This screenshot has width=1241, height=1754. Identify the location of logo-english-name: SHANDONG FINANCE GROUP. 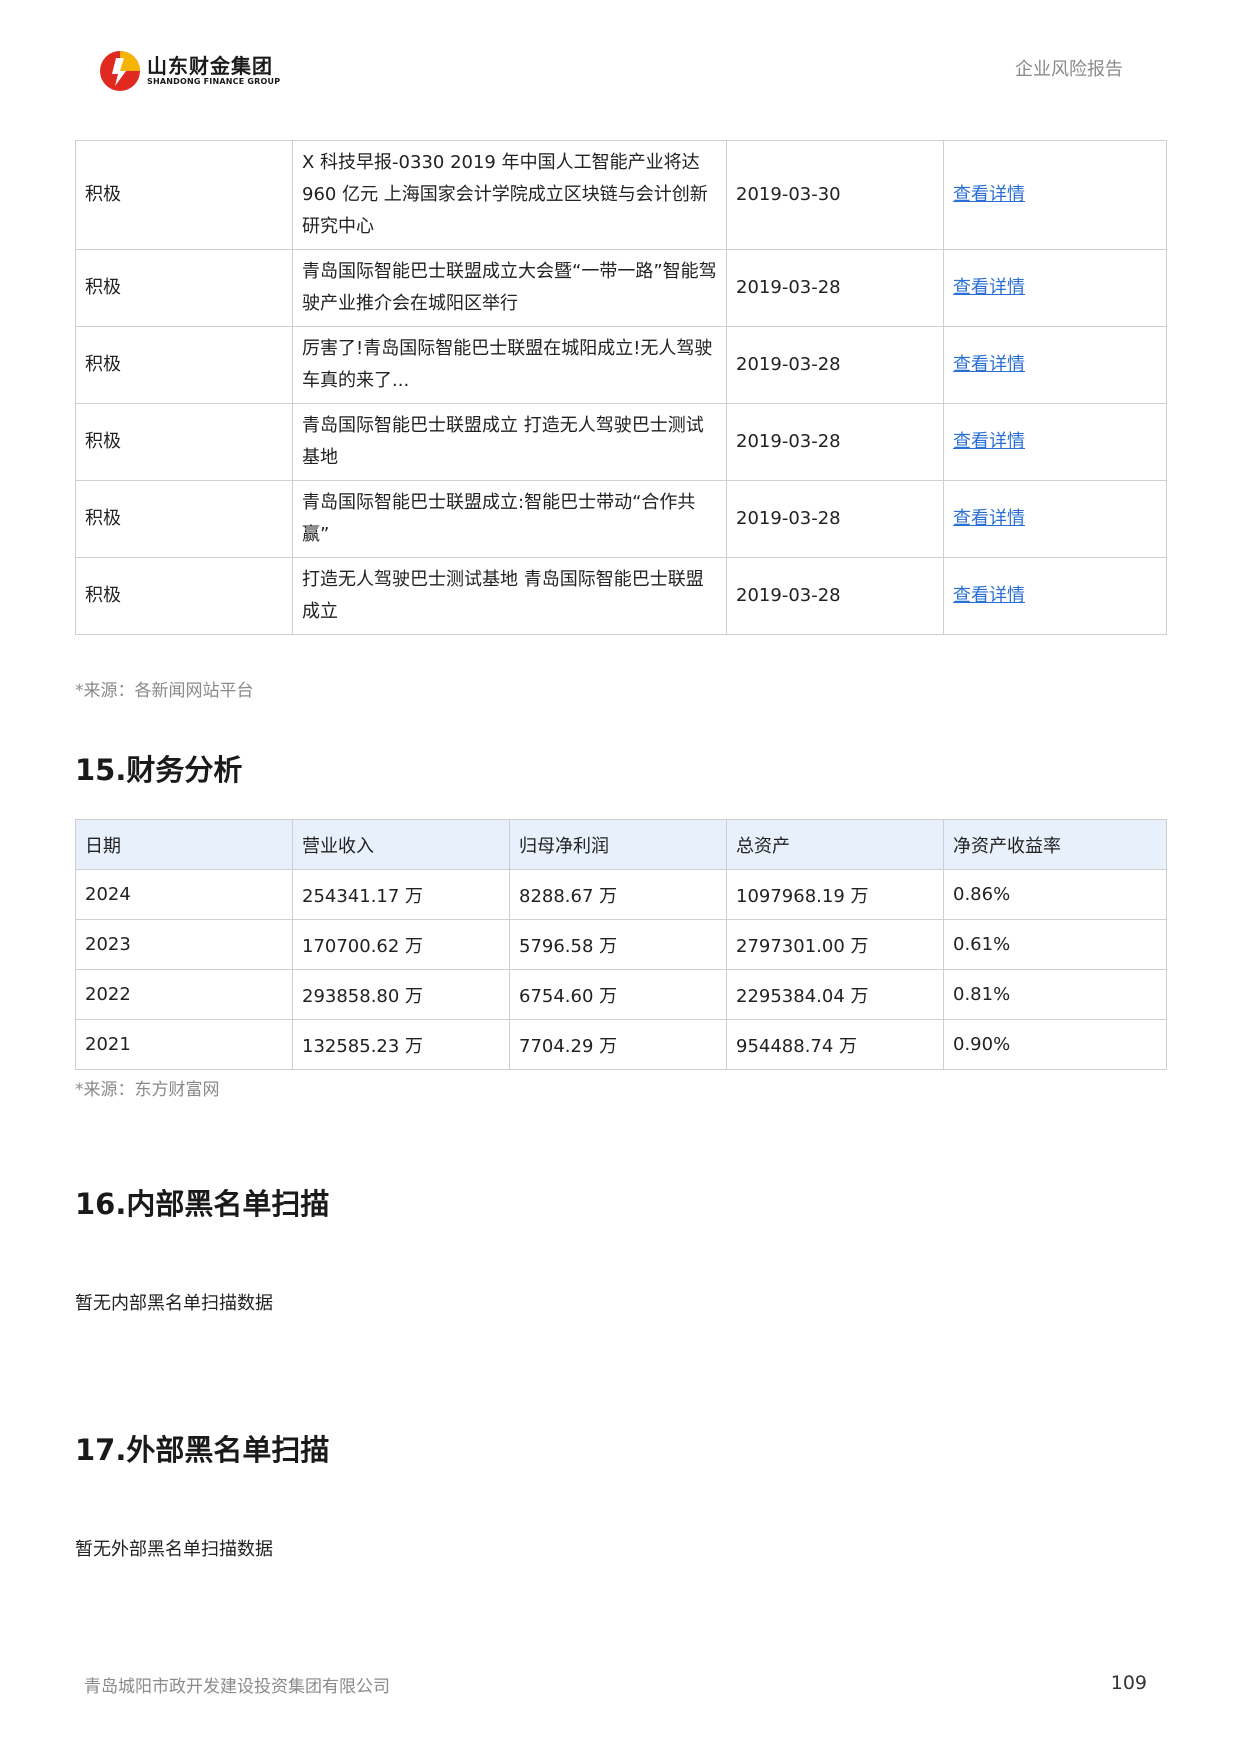
(214, 81).